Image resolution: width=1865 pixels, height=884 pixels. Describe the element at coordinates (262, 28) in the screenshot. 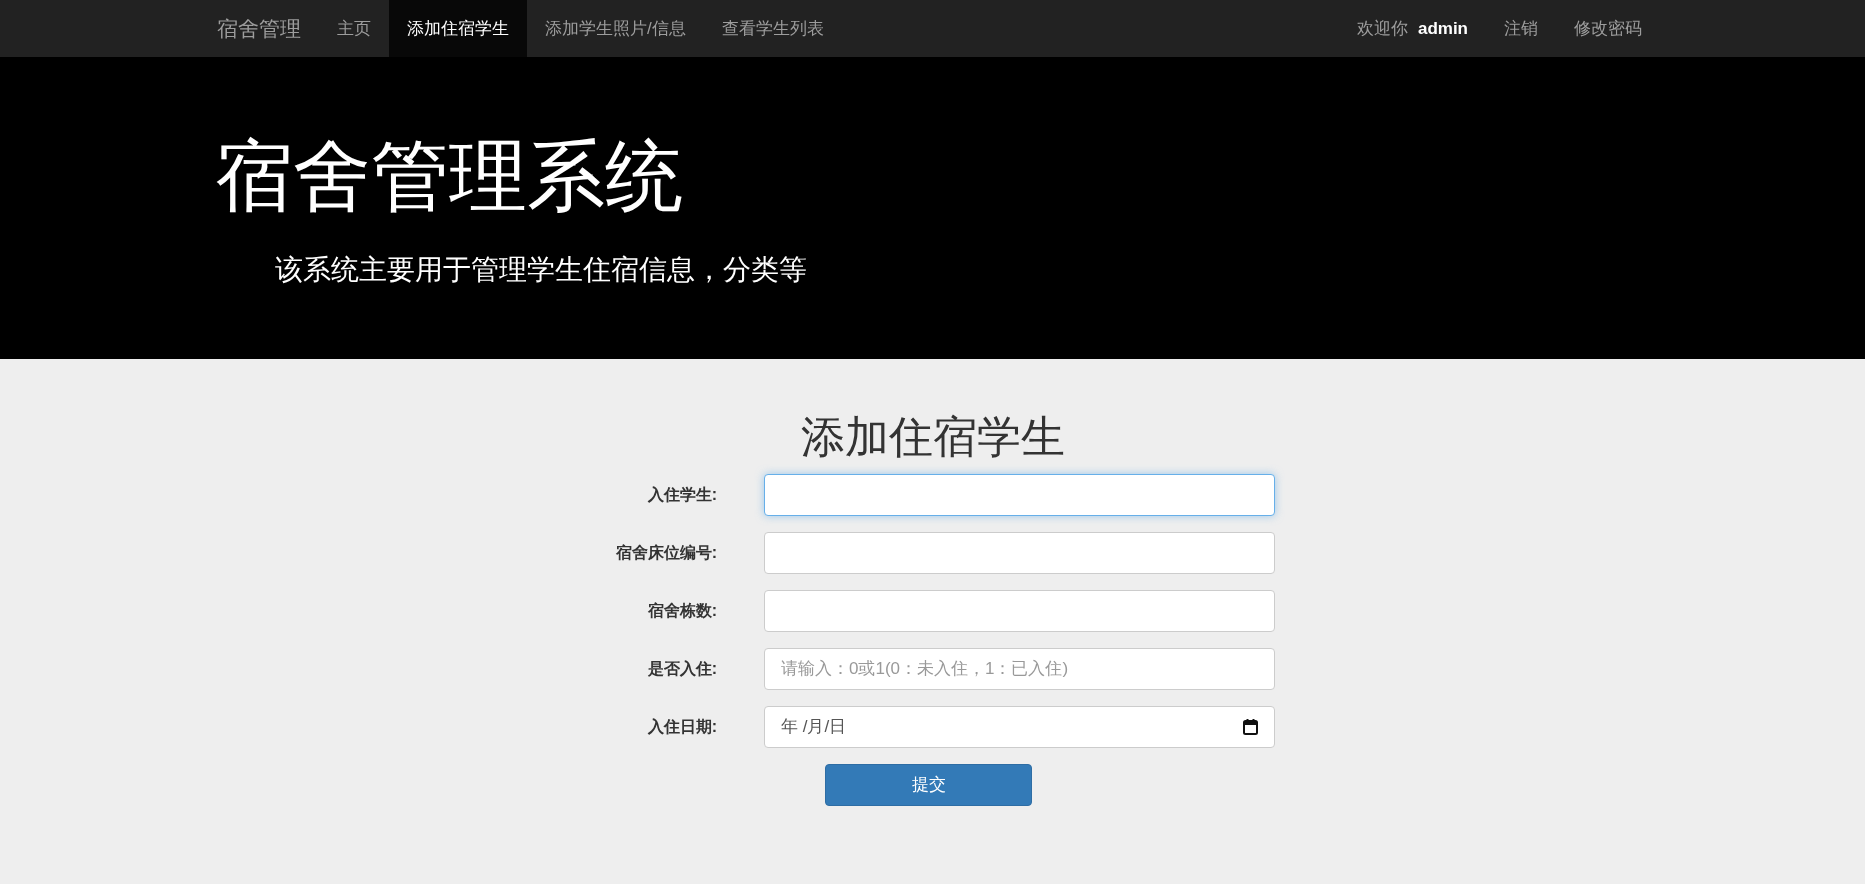

I see `brand-link: 宿舍管理` at that location.